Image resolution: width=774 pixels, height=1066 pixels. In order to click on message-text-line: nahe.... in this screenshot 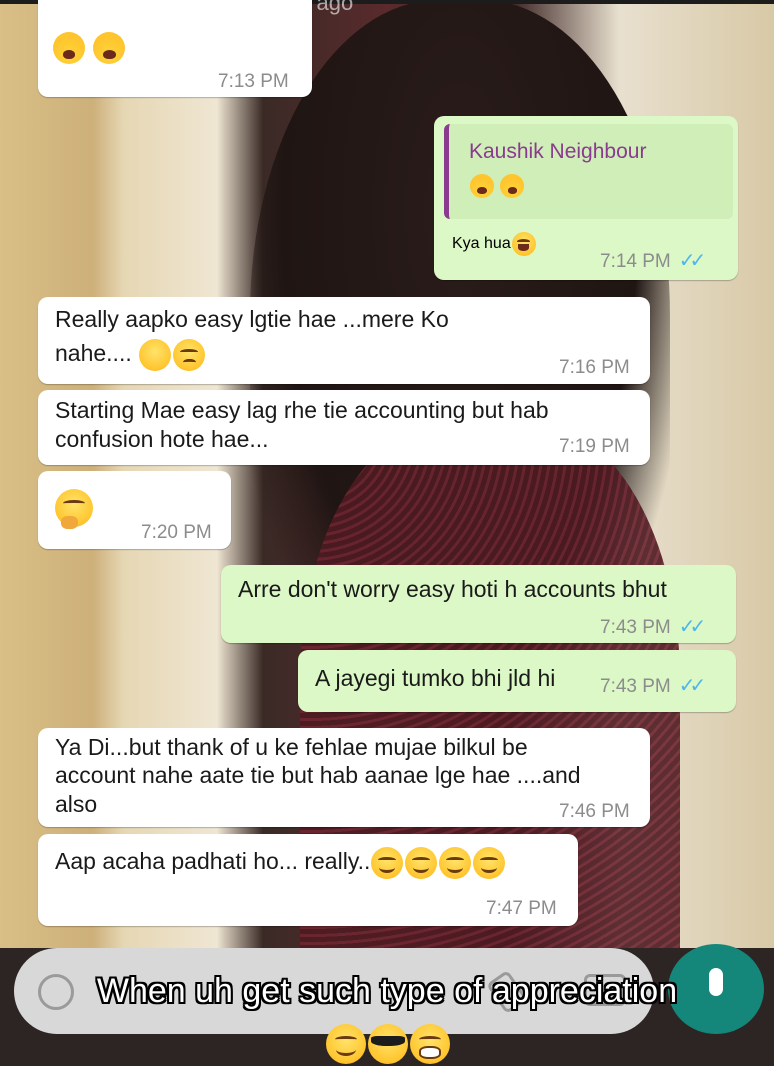, I will do `click(130, 355)`.